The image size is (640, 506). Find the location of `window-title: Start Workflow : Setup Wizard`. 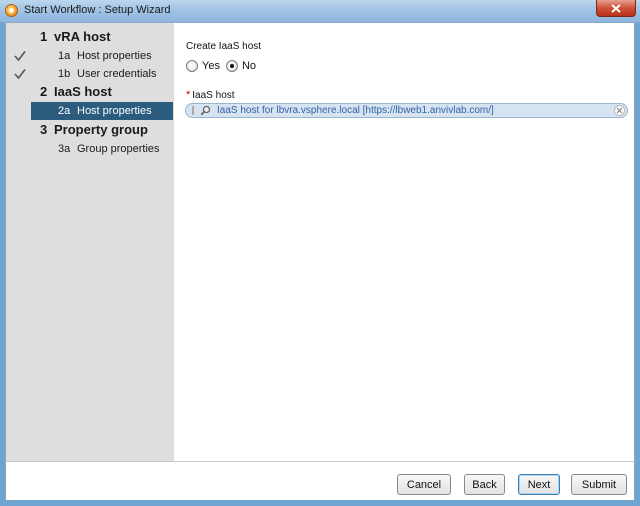

window-title: Start Workflow : Setup Wizard is located at coordinates (97, 10).